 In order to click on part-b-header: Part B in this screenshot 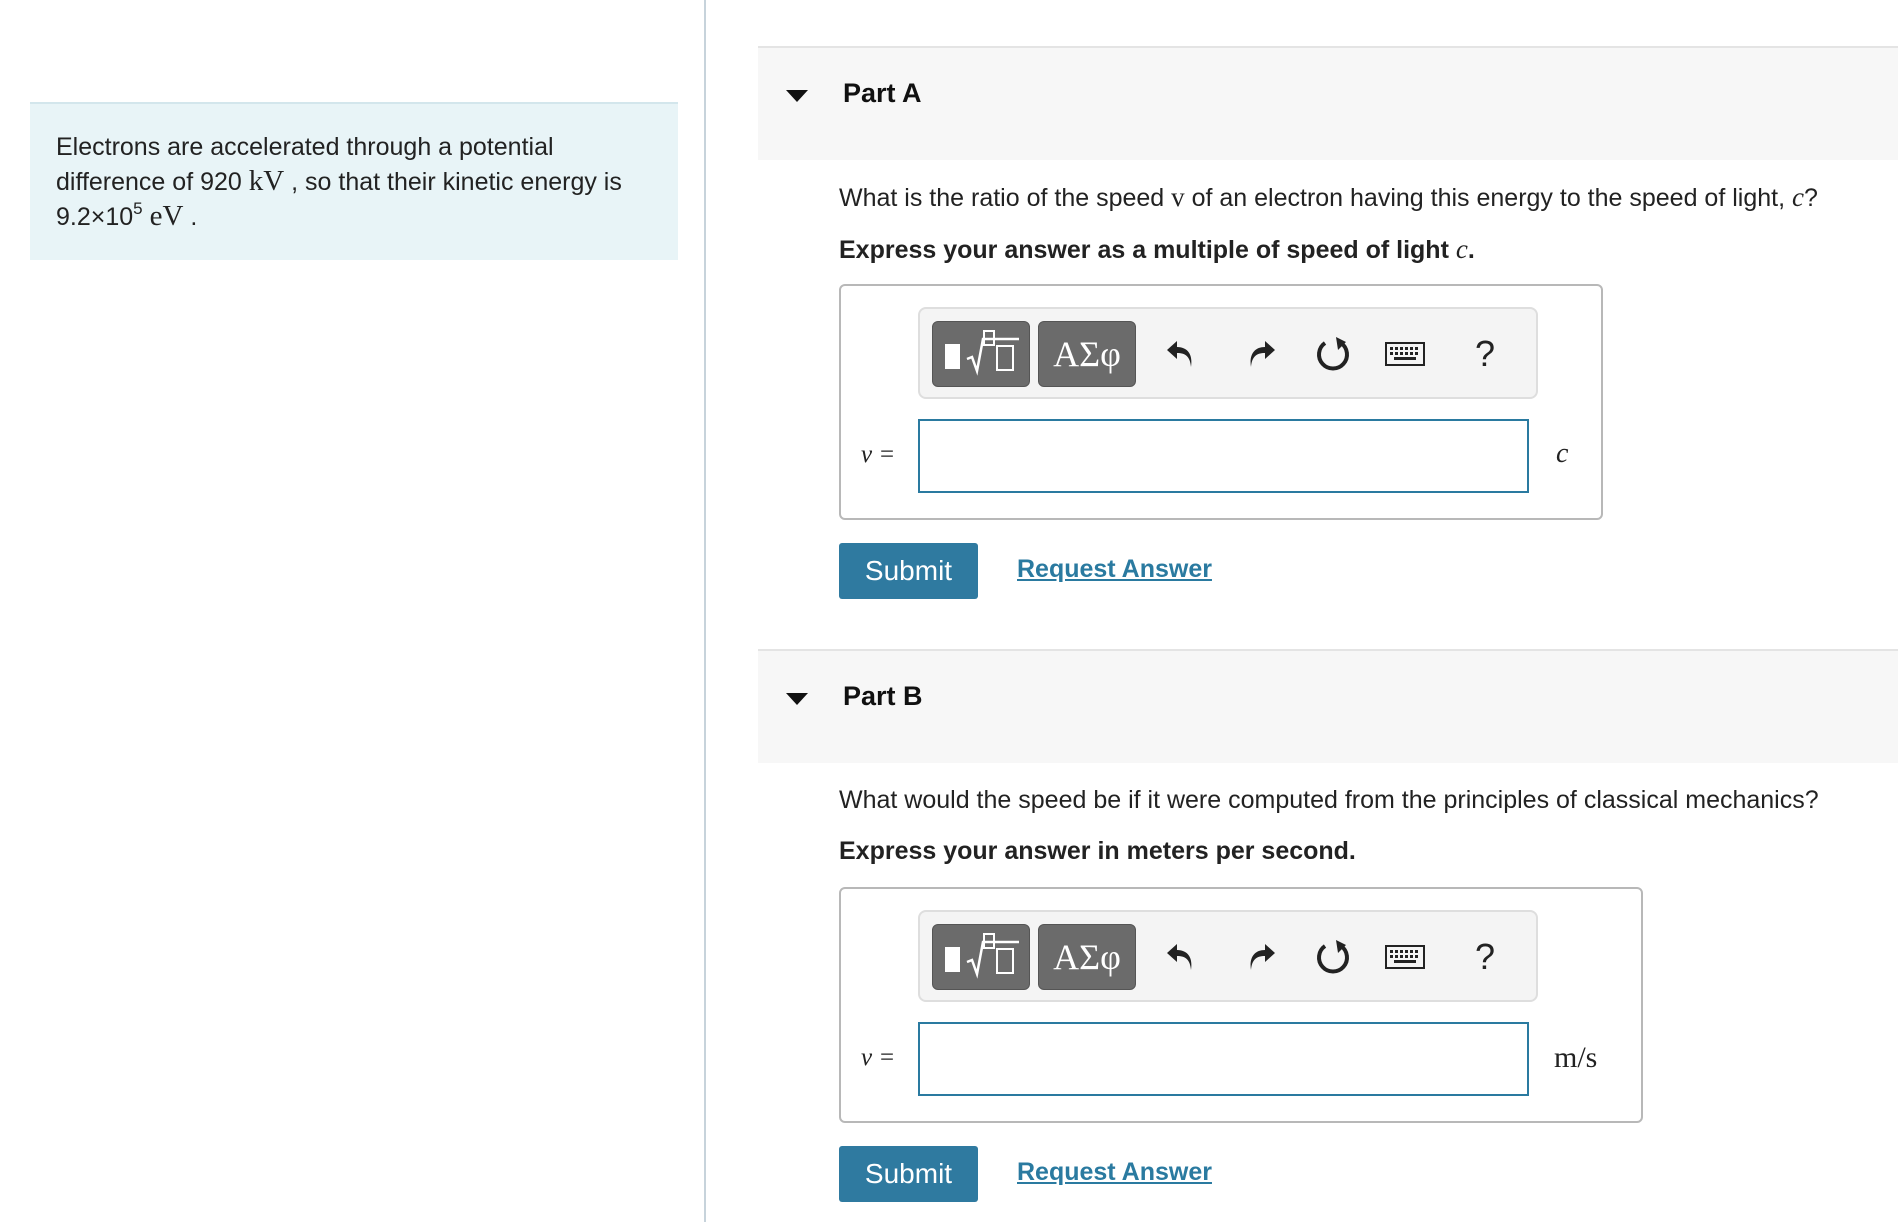, I will do `click(1328, 706)`.